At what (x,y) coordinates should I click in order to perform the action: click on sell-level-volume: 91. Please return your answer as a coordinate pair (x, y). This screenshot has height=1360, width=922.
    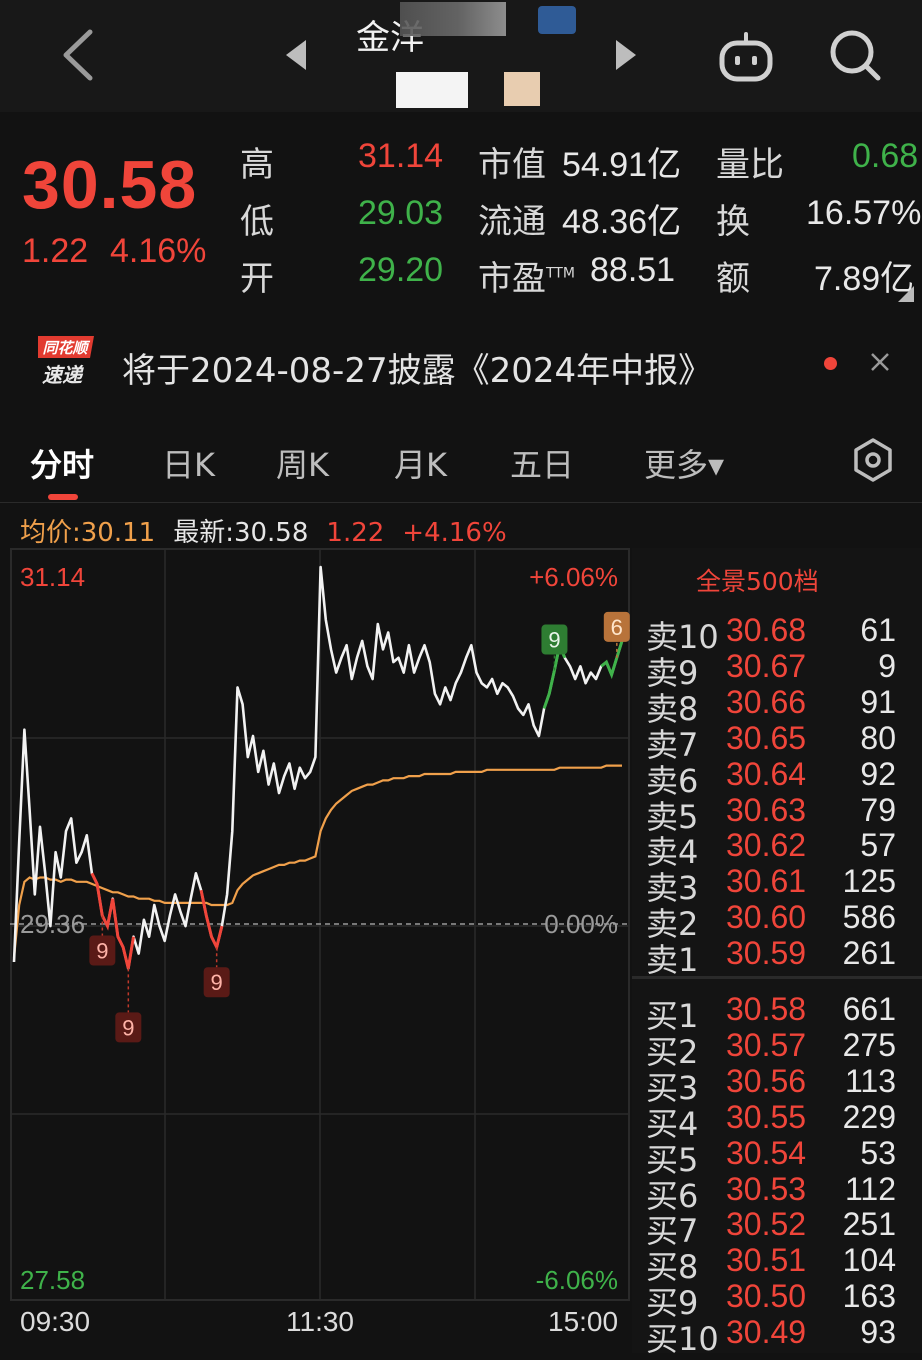
    Looking at the image, I should click on (878, 701).